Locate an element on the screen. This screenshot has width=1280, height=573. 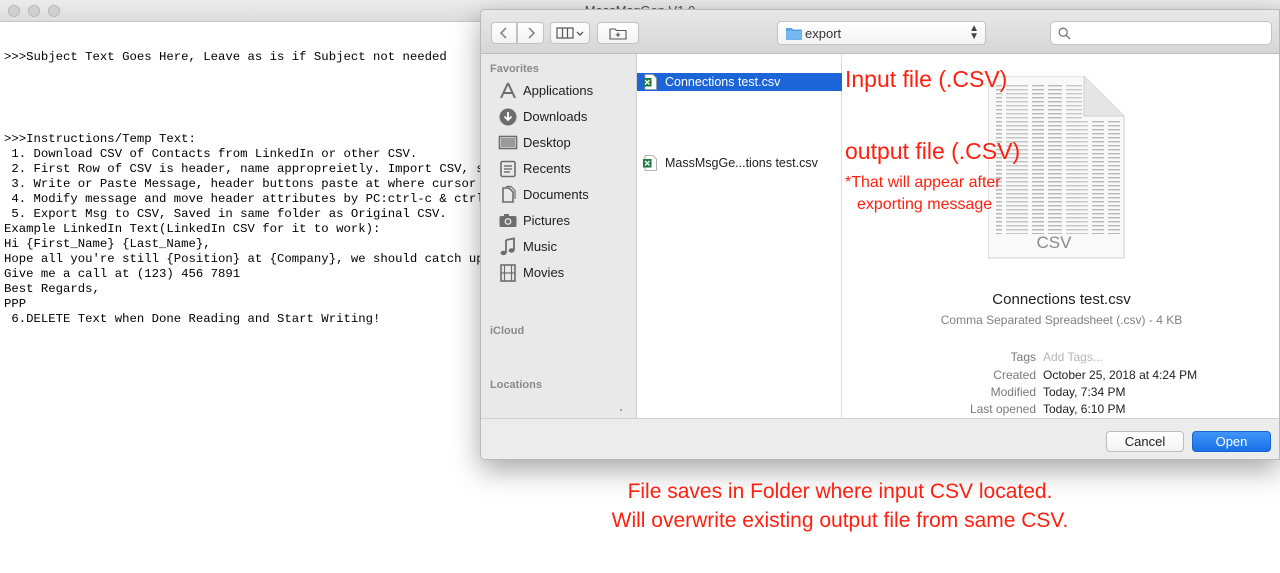
csv-document-thumbnail: CSV is located at coordinates (1056, 167).